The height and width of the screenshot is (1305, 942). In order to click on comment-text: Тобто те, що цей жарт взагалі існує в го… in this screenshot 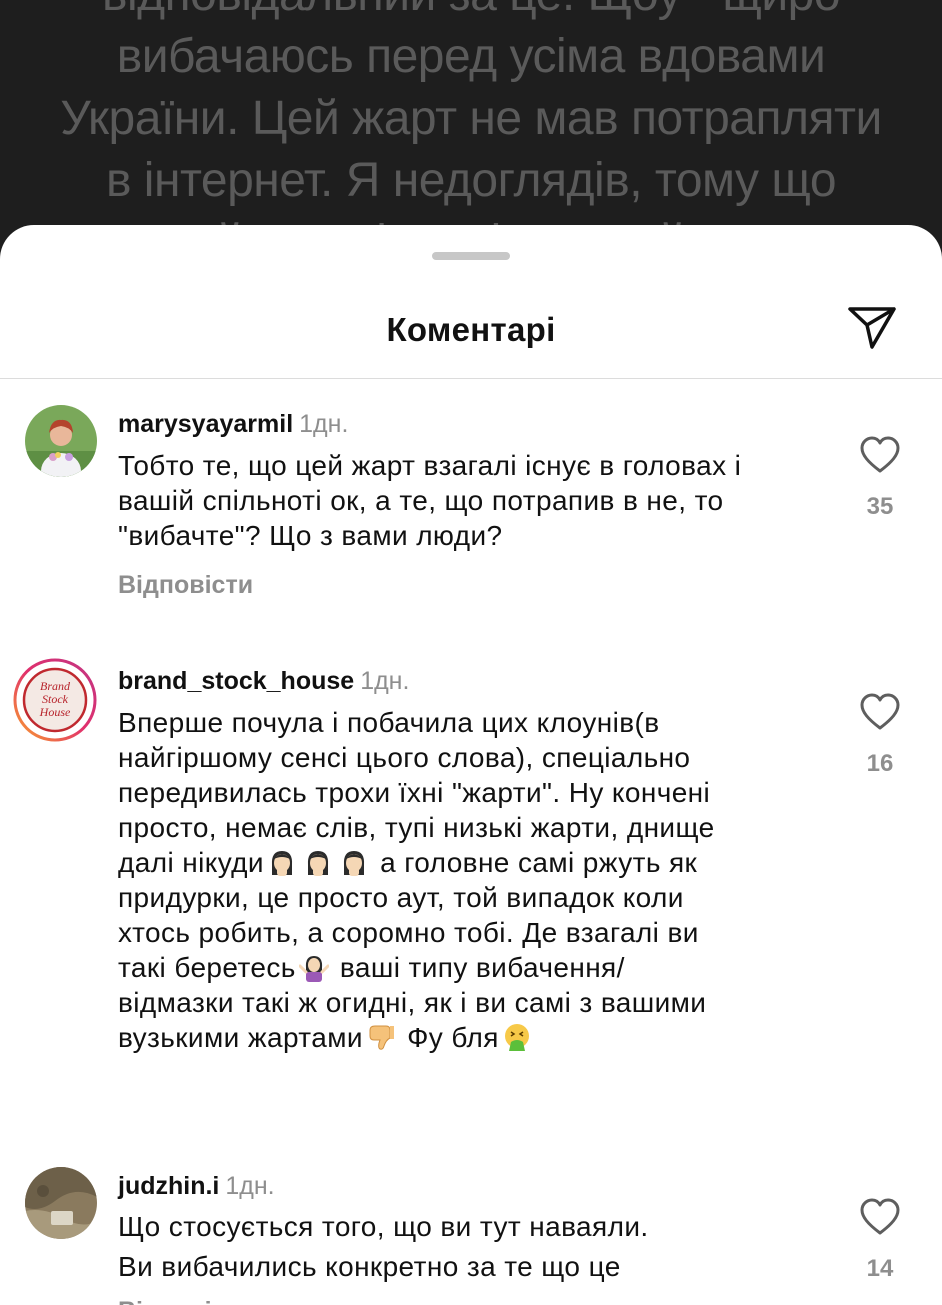, I will do `click(468, 500)`.